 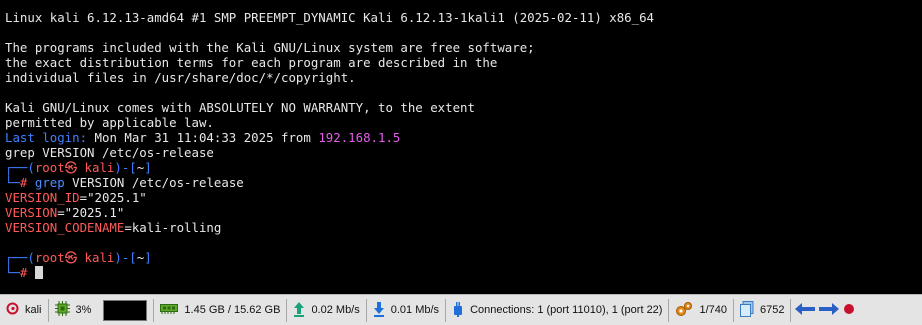 I want to click on gears-icon, so click(x=684, y=310).